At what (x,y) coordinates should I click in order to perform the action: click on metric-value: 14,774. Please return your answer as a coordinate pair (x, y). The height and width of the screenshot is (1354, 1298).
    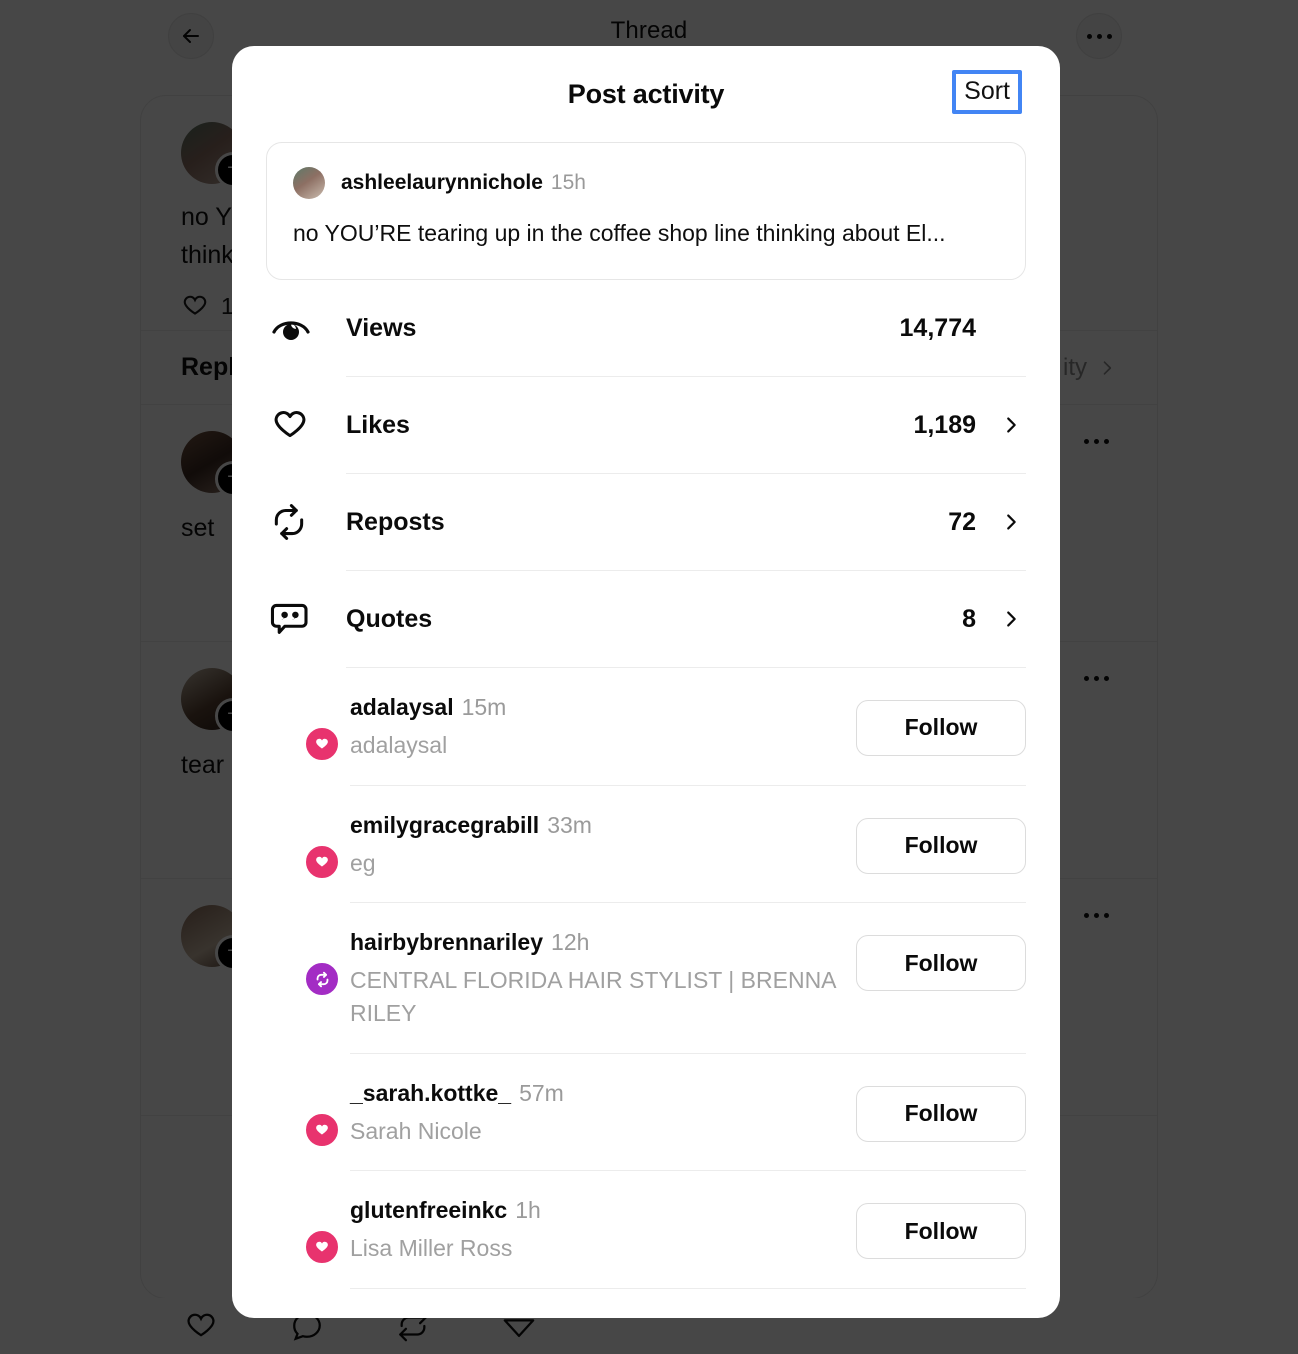
    Looking at the image, I should click on (937, 327).